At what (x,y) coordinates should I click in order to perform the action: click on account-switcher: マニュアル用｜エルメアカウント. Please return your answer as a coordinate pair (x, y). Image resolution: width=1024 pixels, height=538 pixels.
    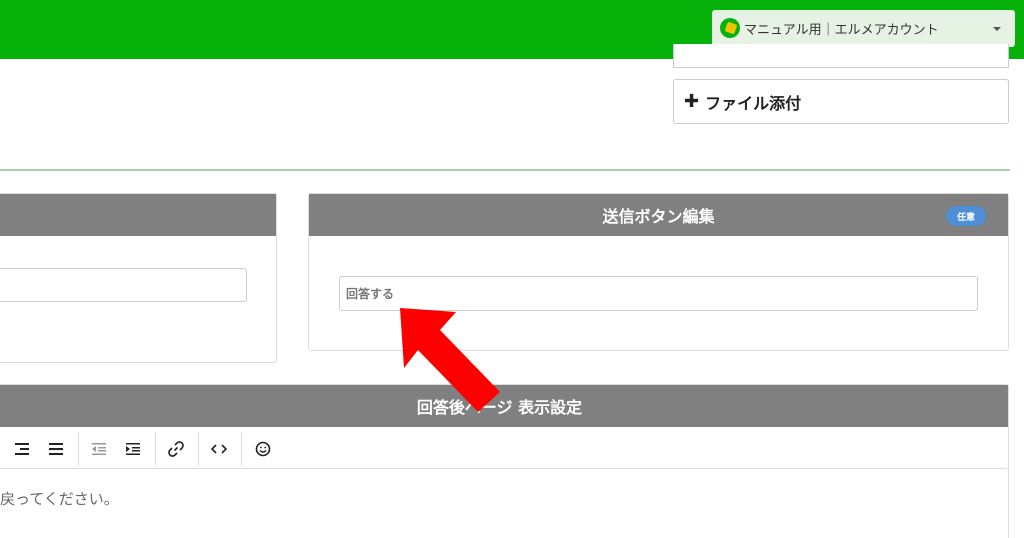
    Looking at the image, I should click on (863, 28).